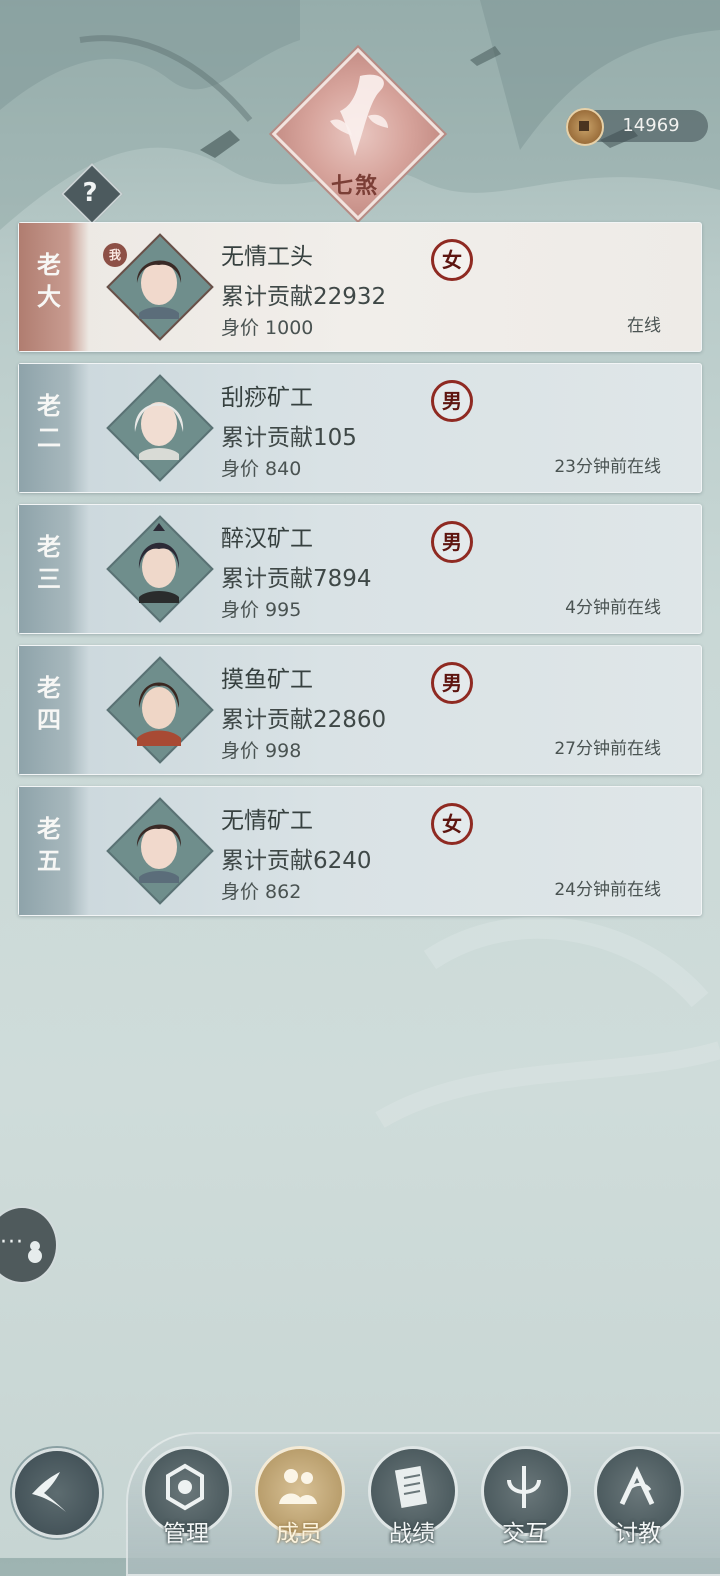 The width and height of the screenshot is (720, 1576). What do you see at coordinates (267, 680) in the screenshot?
I see `member-name: 摸鱼矿工` at bounding box center [267, 680].